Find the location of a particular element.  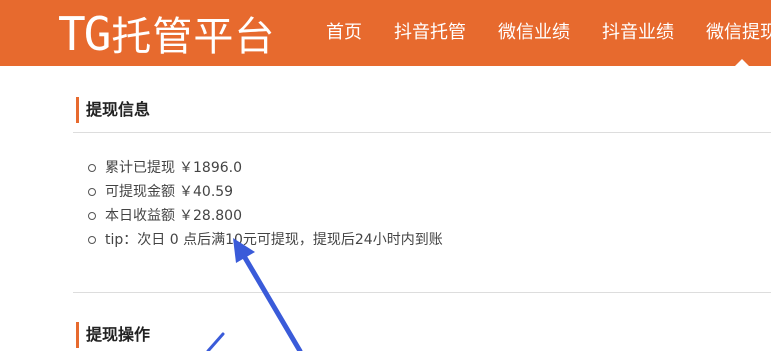

list-item-total-withdrawn: 累计已提现 ￥1896.0 is located at coordinates (265, 168).